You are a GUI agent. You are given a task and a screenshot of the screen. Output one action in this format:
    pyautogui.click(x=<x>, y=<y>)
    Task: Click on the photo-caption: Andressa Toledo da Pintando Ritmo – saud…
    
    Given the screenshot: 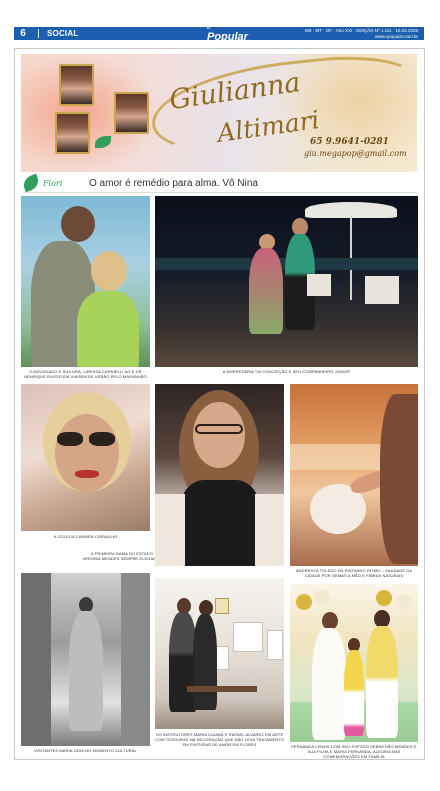 What is the action you would take?
    pyautogui.click(x=354, y=573)
    